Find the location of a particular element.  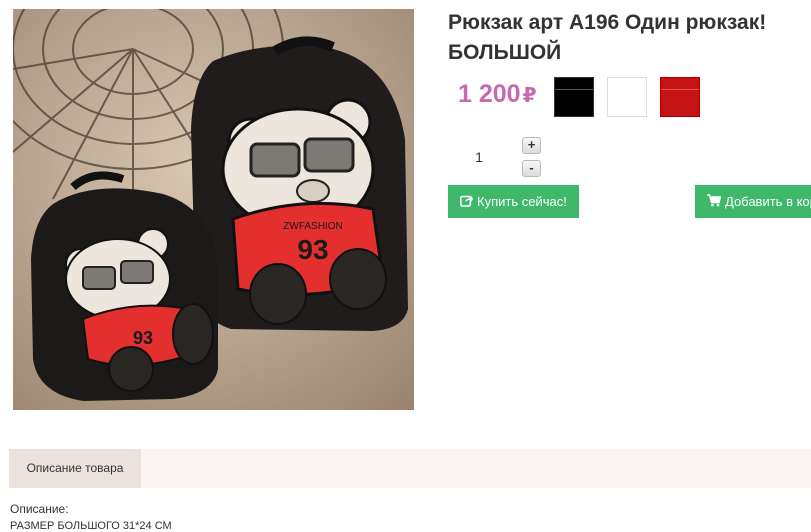

buy-now-label: Купить сейчас! is located at coordinates (522, 201).